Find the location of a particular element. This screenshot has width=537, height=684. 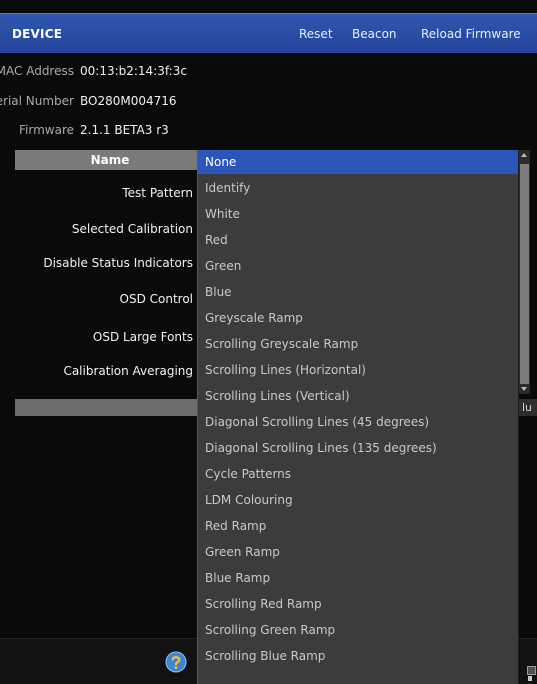

scroll-up-arrow-icon is located at coordinates (524, 155).